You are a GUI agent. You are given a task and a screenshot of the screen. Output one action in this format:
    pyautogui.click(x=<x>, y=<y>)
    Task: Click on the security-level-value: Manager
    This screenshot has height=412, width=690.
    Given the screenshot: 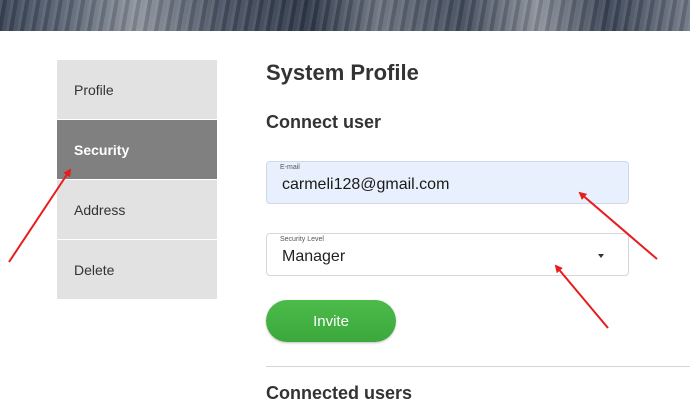 What is the action you would take?
    pyautogui.click(x=314, y=256)
    